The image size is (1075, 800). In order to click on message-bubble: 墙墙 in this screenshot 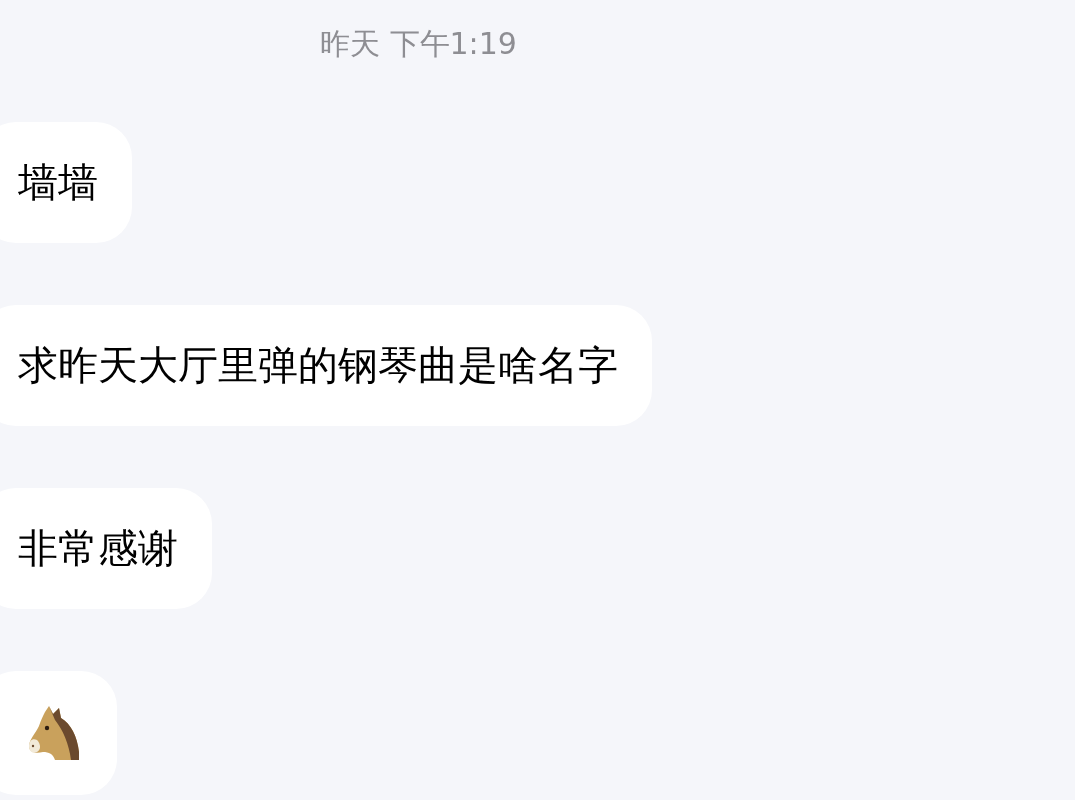, I will do `click(66, 182)`.